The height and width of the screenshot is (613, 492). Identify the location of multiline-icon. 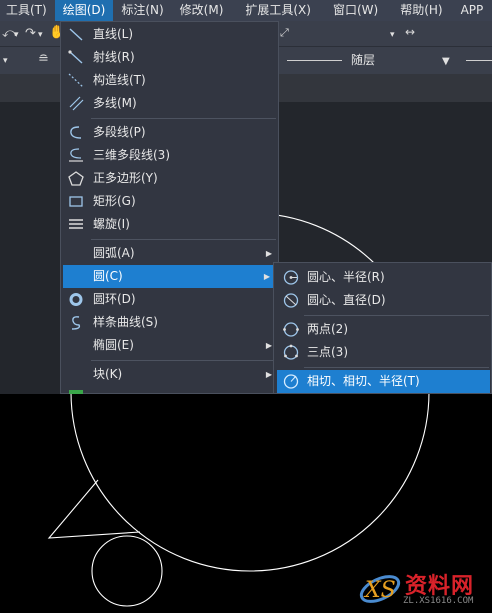
(76, 103).